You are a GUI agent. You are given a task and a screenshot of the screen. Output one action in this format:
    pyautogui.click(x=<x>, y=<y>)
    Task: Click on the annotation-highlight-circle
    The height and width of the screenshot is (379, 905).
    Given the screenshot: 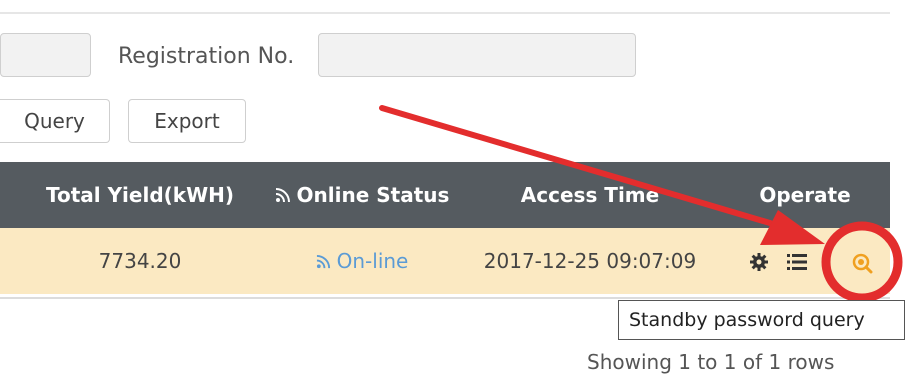 What is the action you would take?
    pyautogui.click(x=862, y=262)
    